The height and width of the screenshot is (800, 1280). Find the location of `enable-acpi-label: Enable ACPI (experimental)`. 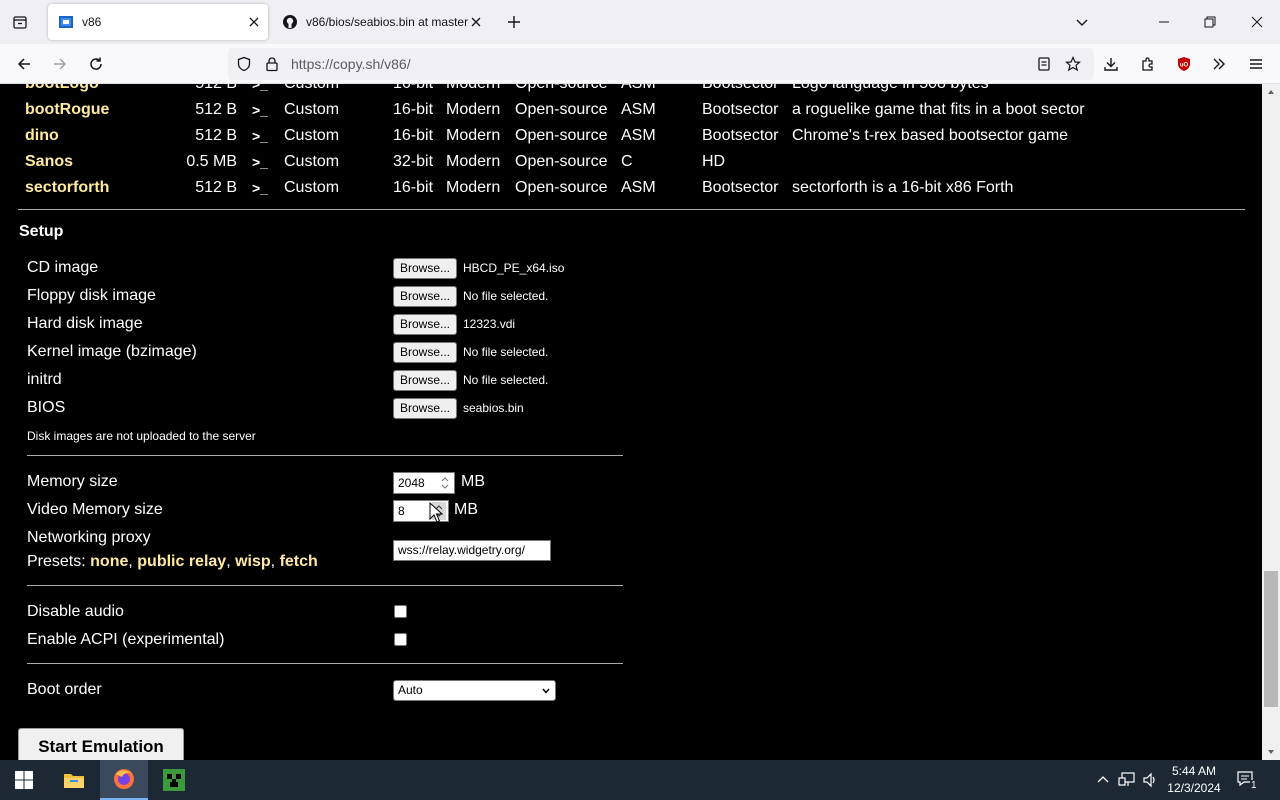

enable-acpi-label: Enable ACPI (experimental) is located at coordinates (126, 639).